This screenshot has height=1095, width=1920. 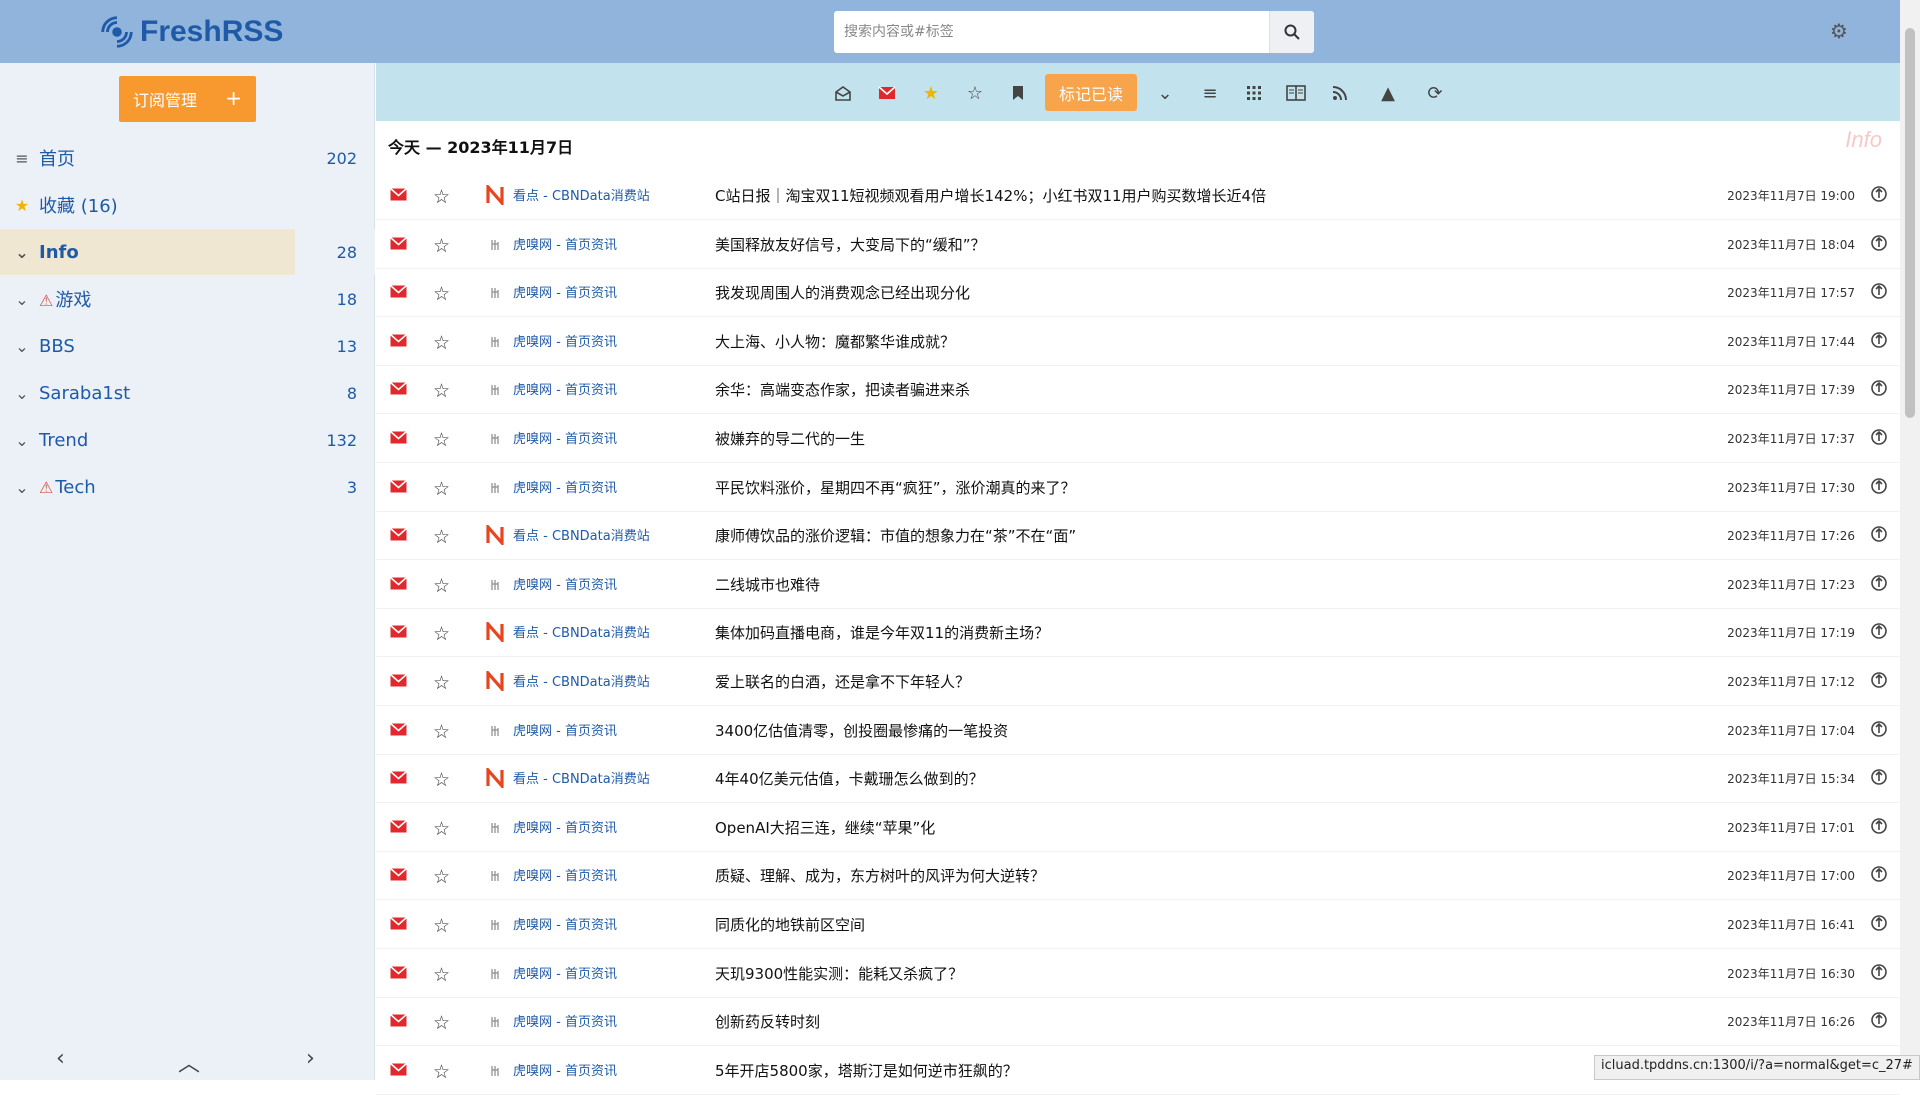 What do you see at coordinates (1435, 93) in the screenshot?
I see `refresh-button: ⟳` at bounding box center [1435, 93].